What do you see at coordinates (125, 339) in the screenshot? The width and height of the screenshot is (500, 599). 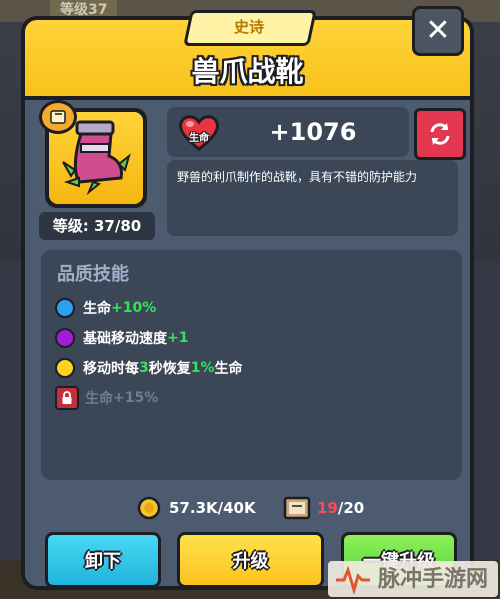 I see `skill-name: 基础移动速度` at bounding box center [125, 339].